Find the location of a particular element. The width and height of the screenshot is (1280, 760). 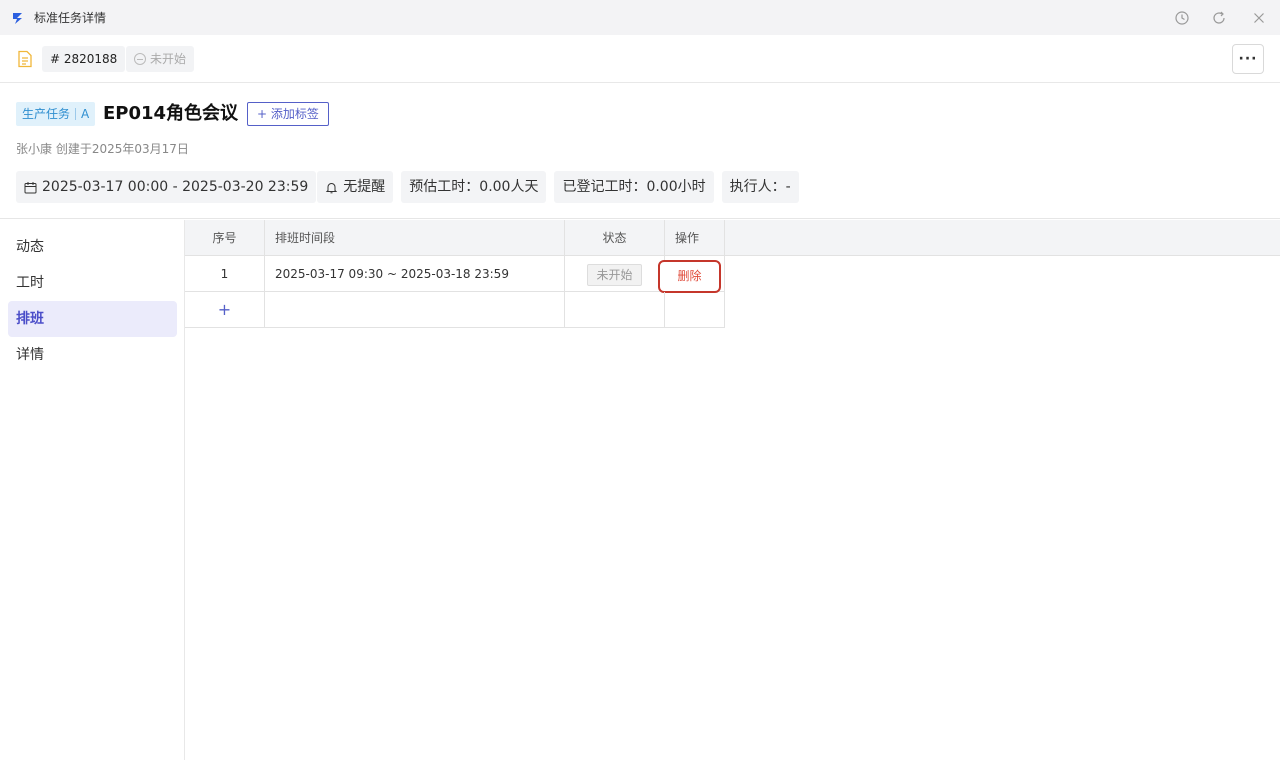

document-icon is located at coordinates (25, 59).